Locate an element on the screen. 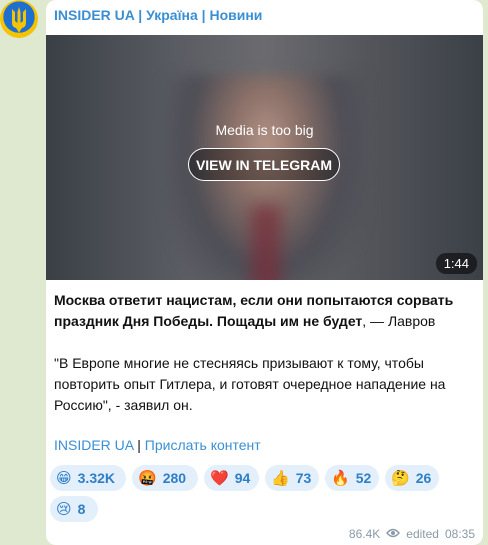 This screenshot has width=488, height=545. headline-tail: , — Лавров is located at coordinates (399, 321).